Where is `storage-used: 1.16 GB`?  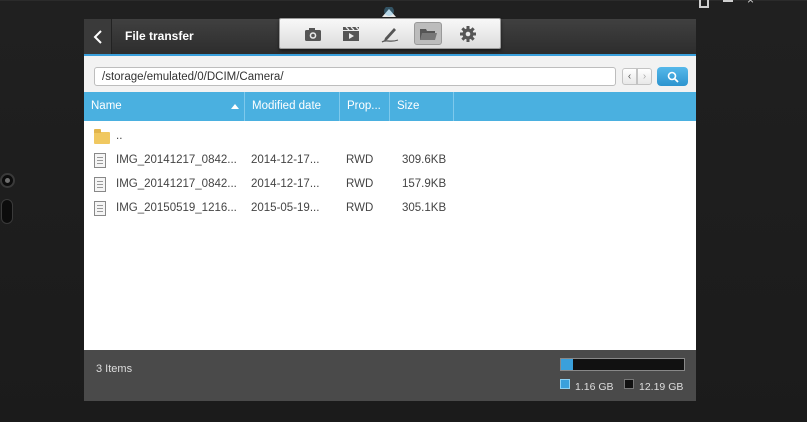
storage-used: 1.16 GB is located at coordinates (594, 387).